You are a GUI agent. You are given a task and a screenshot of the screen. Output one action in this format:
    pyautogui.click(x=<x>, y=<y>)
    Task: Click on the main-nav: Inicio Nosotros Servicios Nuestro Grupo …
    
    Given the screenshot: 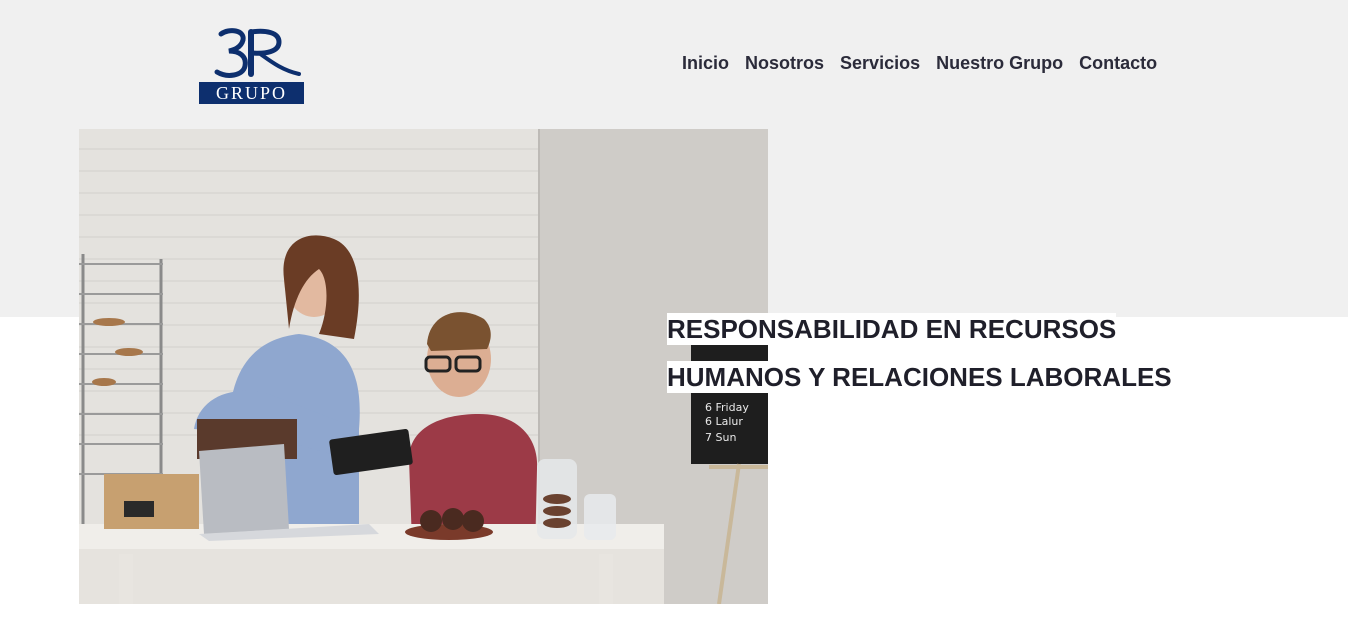 What is the action you would take?
    pyautogui.click(x=919, y=63)
    